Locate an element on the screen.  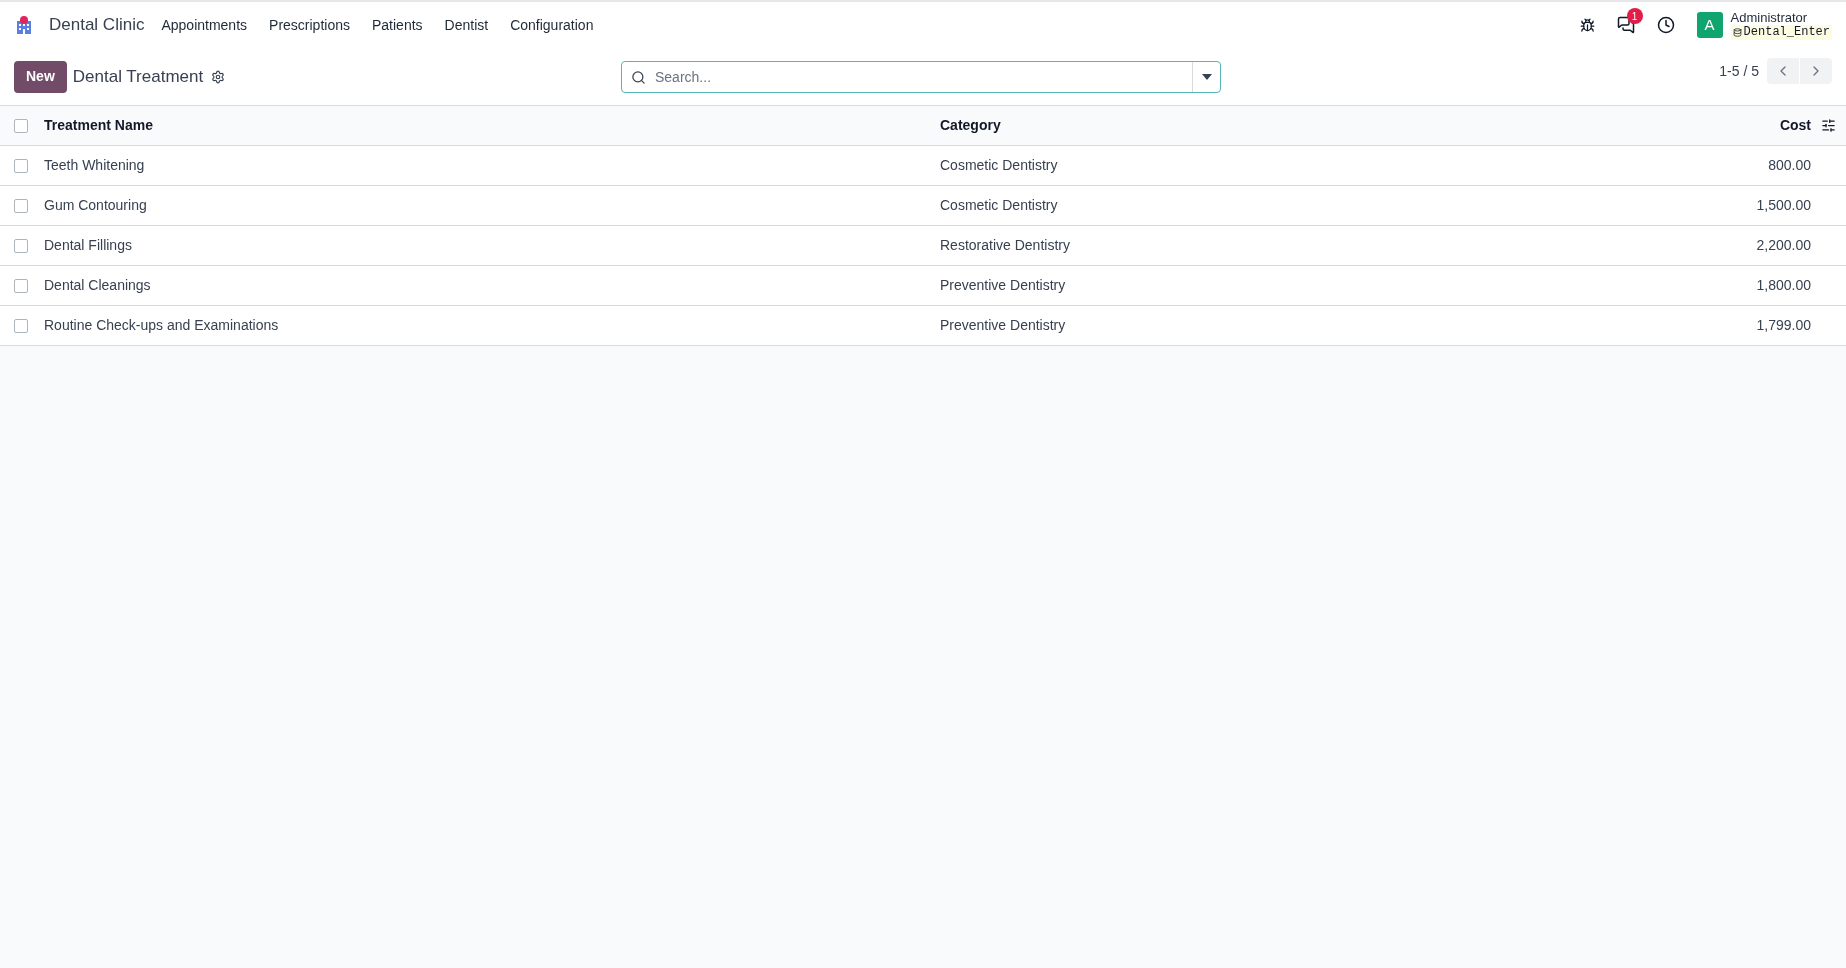
clinic-logo-icon is located at coordinates (24, 25).